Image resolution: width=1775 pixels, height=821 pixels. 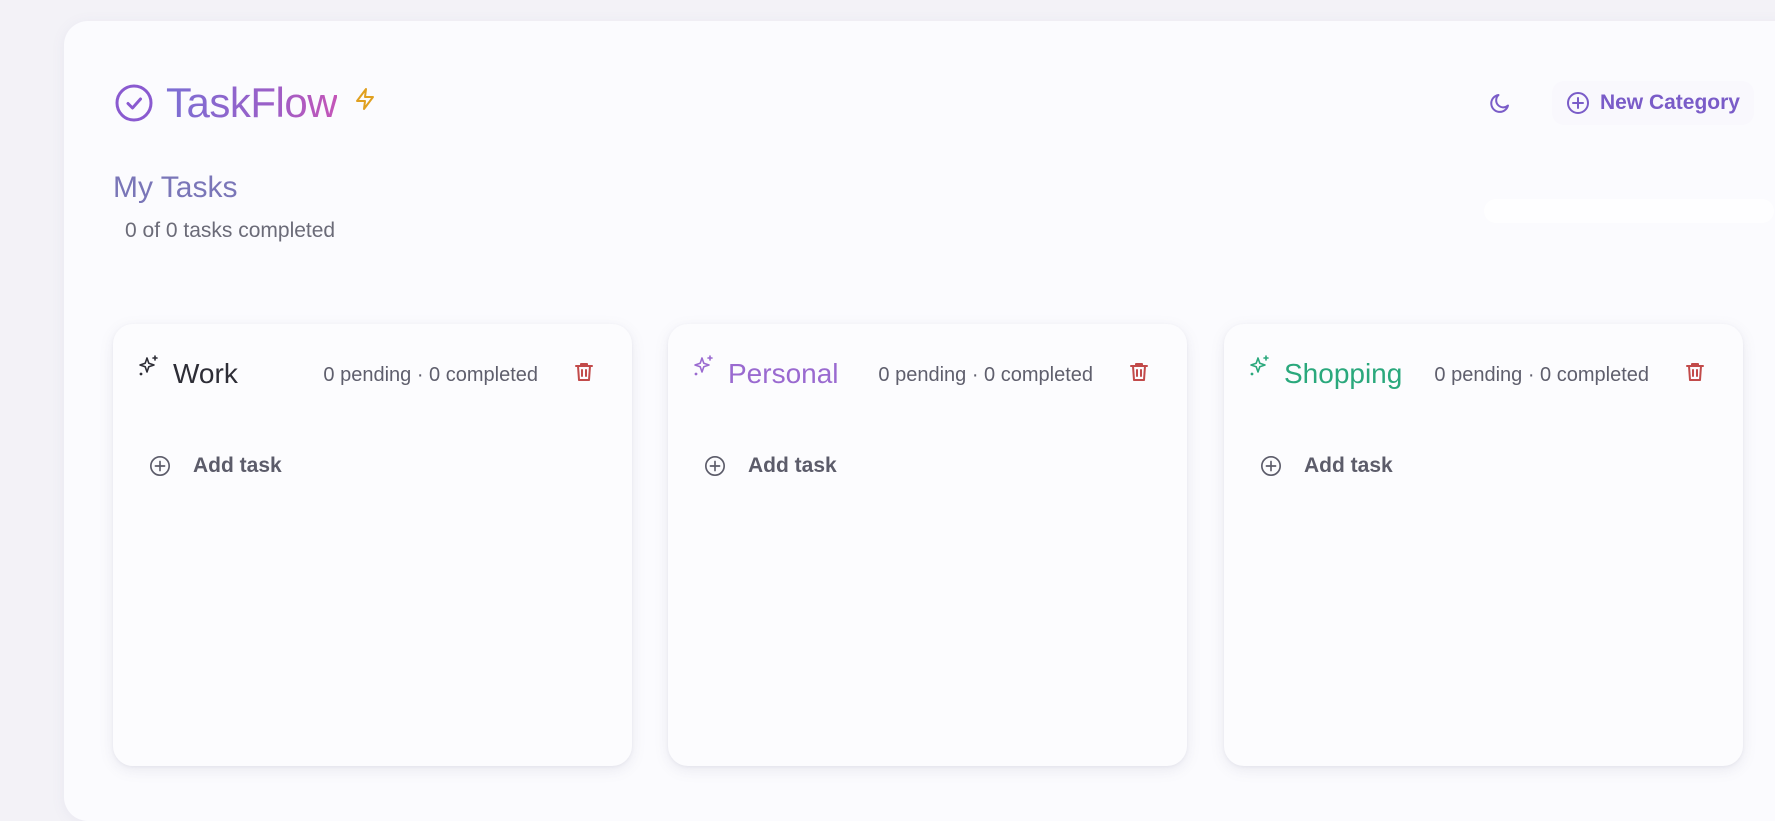 I want to click on card-header: Shopping 0 pending · 0 completed, so click(x=1477, y=374).